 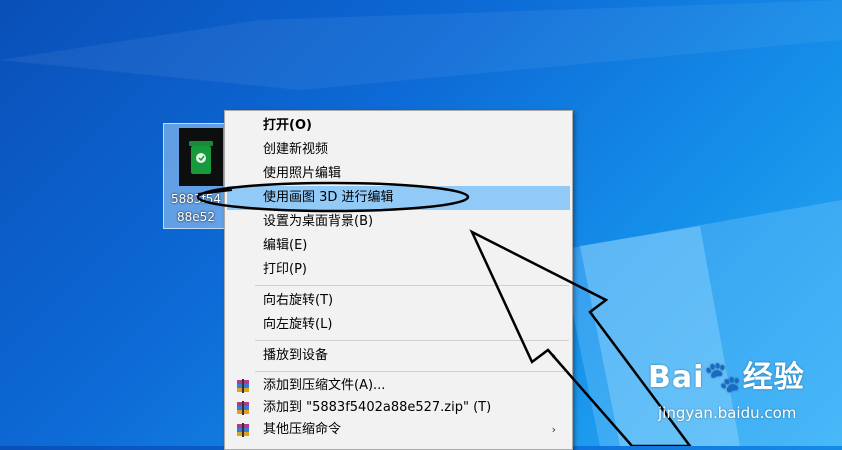 I want to click on watermark-brand: Bai, so click(x=676, y=377).